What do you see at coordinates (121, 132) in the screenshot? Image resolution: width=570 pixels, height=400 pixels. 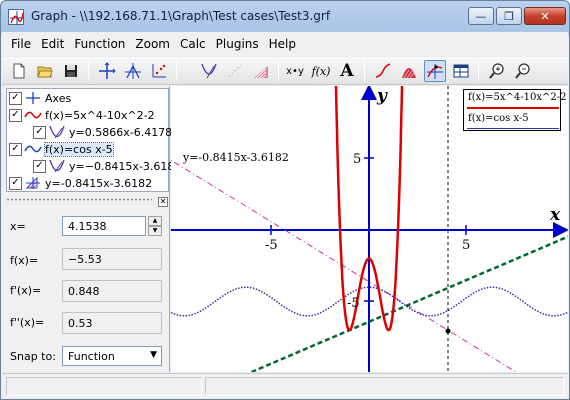 I see `tree-label: y=0.5866x-6.4178` at bounding box center [121, 132].